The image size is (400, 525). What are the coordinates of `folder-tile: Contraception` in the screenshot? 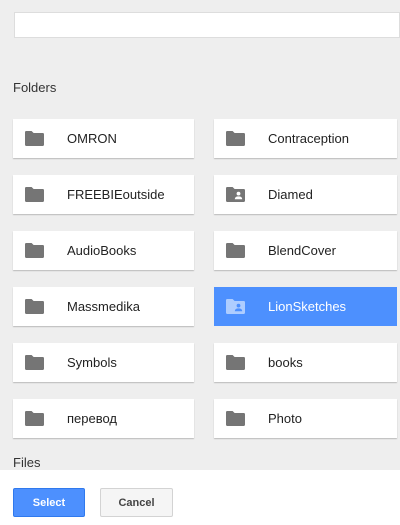 It's located at (305, 138).